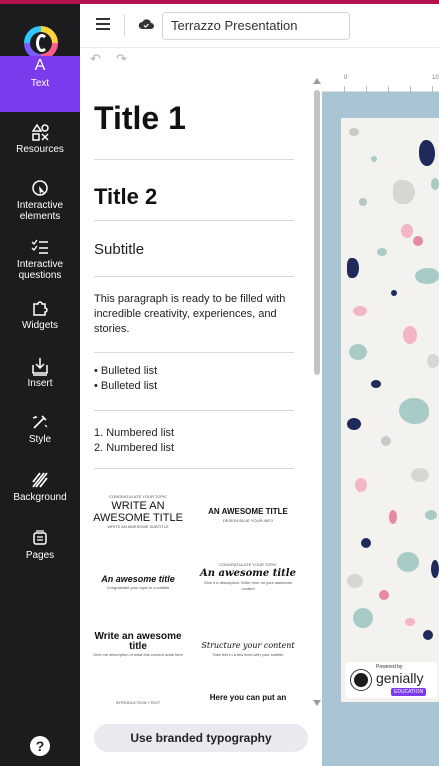  Describe the element at coordinates (41, 43) in the screenshot. I see `genially-logo` at that location.